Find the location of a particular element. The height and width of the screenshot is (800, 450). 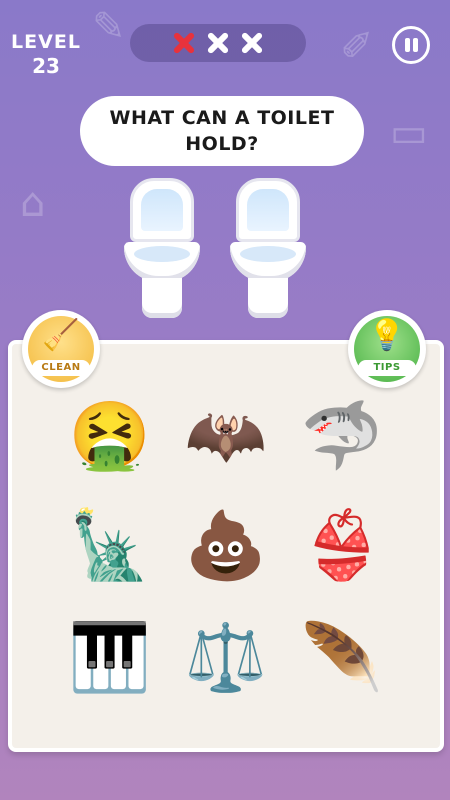

pause-button is located at coordinates (411, 45).